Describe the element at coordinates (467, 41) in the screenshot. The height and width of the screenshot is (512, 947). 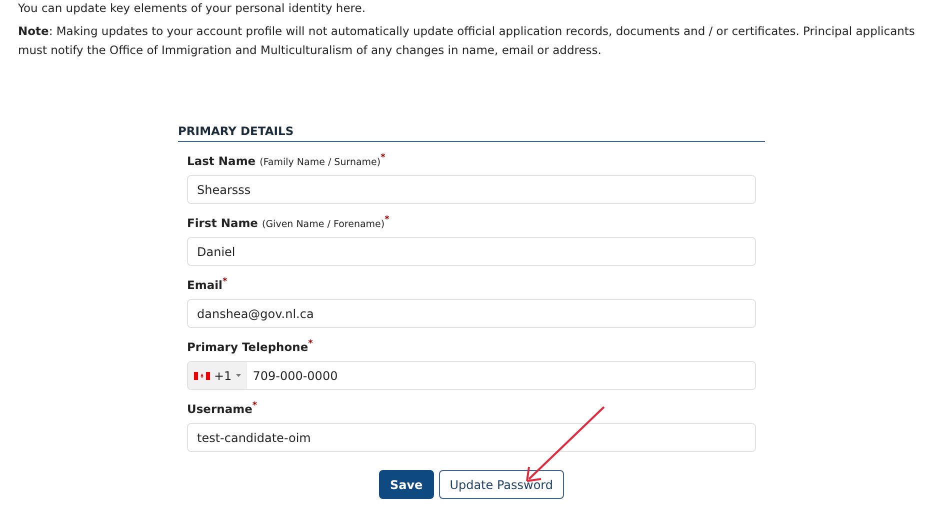
I see `note-text: Note: Making updates to your account profile will not automatically update official application records, documents and / or certificates. Principal applicants must notify the Office of Immigration and Multiculturalism of any changes in name, email or address.` at that location.